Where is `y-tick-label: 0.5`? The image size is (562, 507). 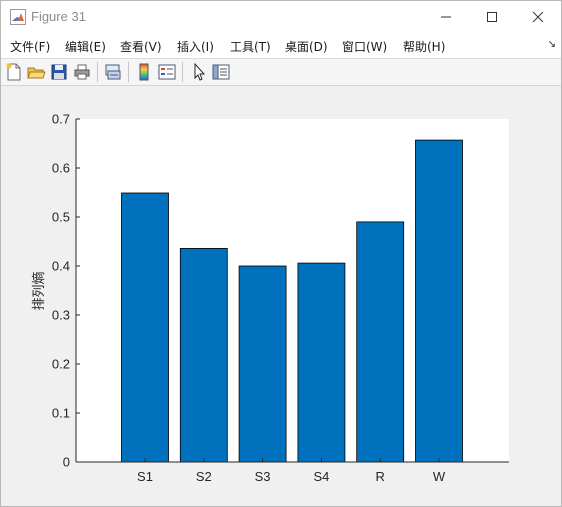 y-tick-label: 0.5 is located at coordinates (61, 217).